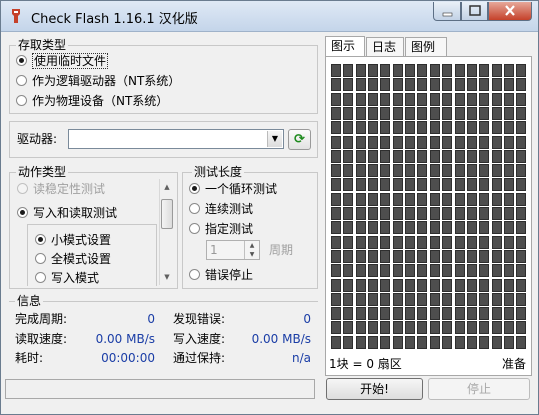  I want to click on tab-legend: 图例, so click(426, 47).